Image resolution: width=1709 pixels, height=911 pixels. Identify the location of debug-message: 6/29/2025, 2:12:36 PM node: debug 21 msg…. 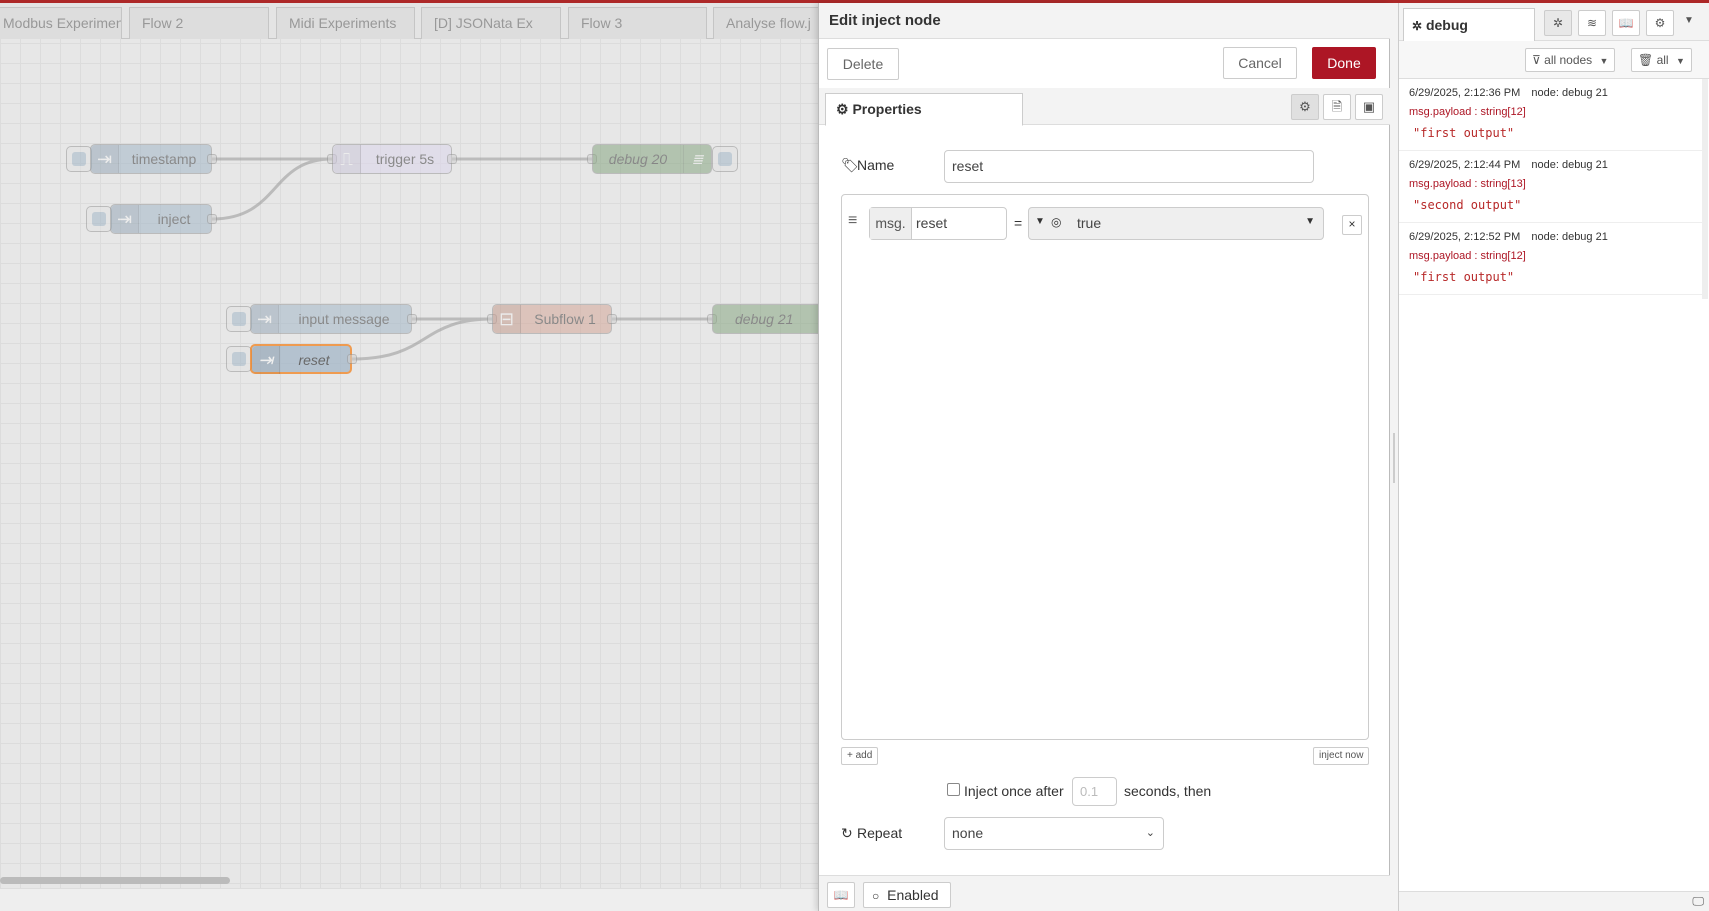
(1550, 115).